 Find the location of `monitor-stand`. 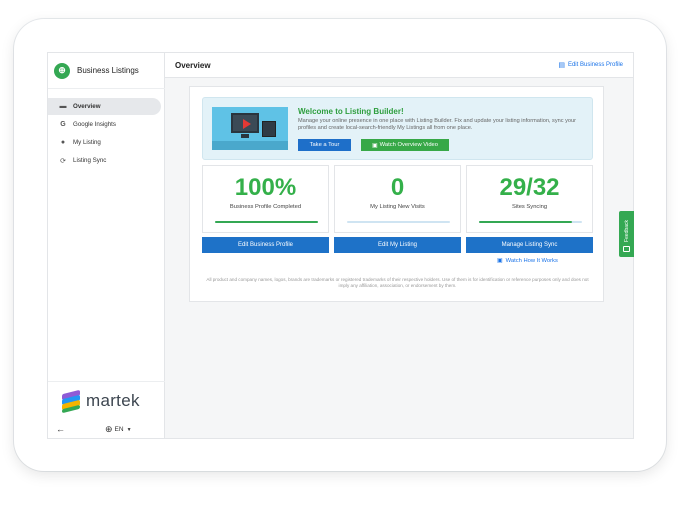

monitor-stand is located at coordinates (245, 136).